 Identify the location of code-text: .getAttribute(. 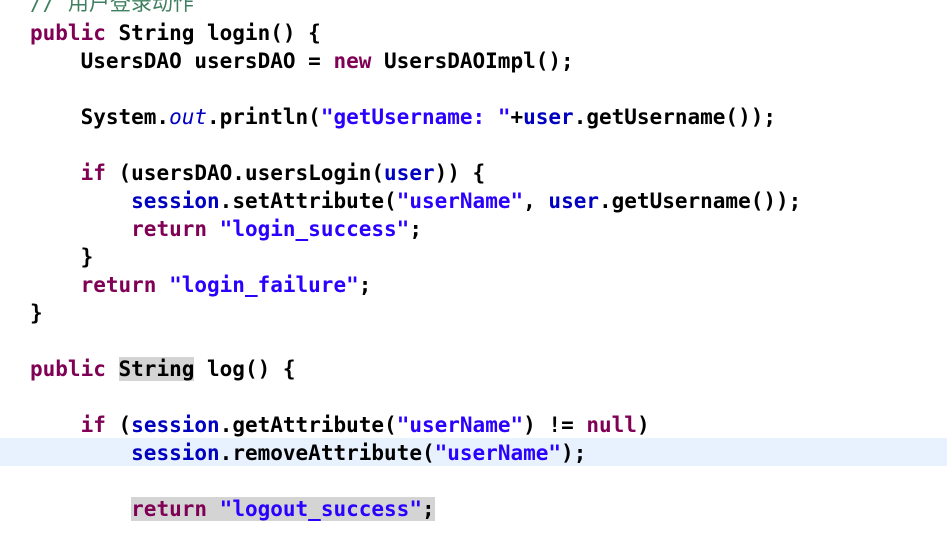
(308, 425).